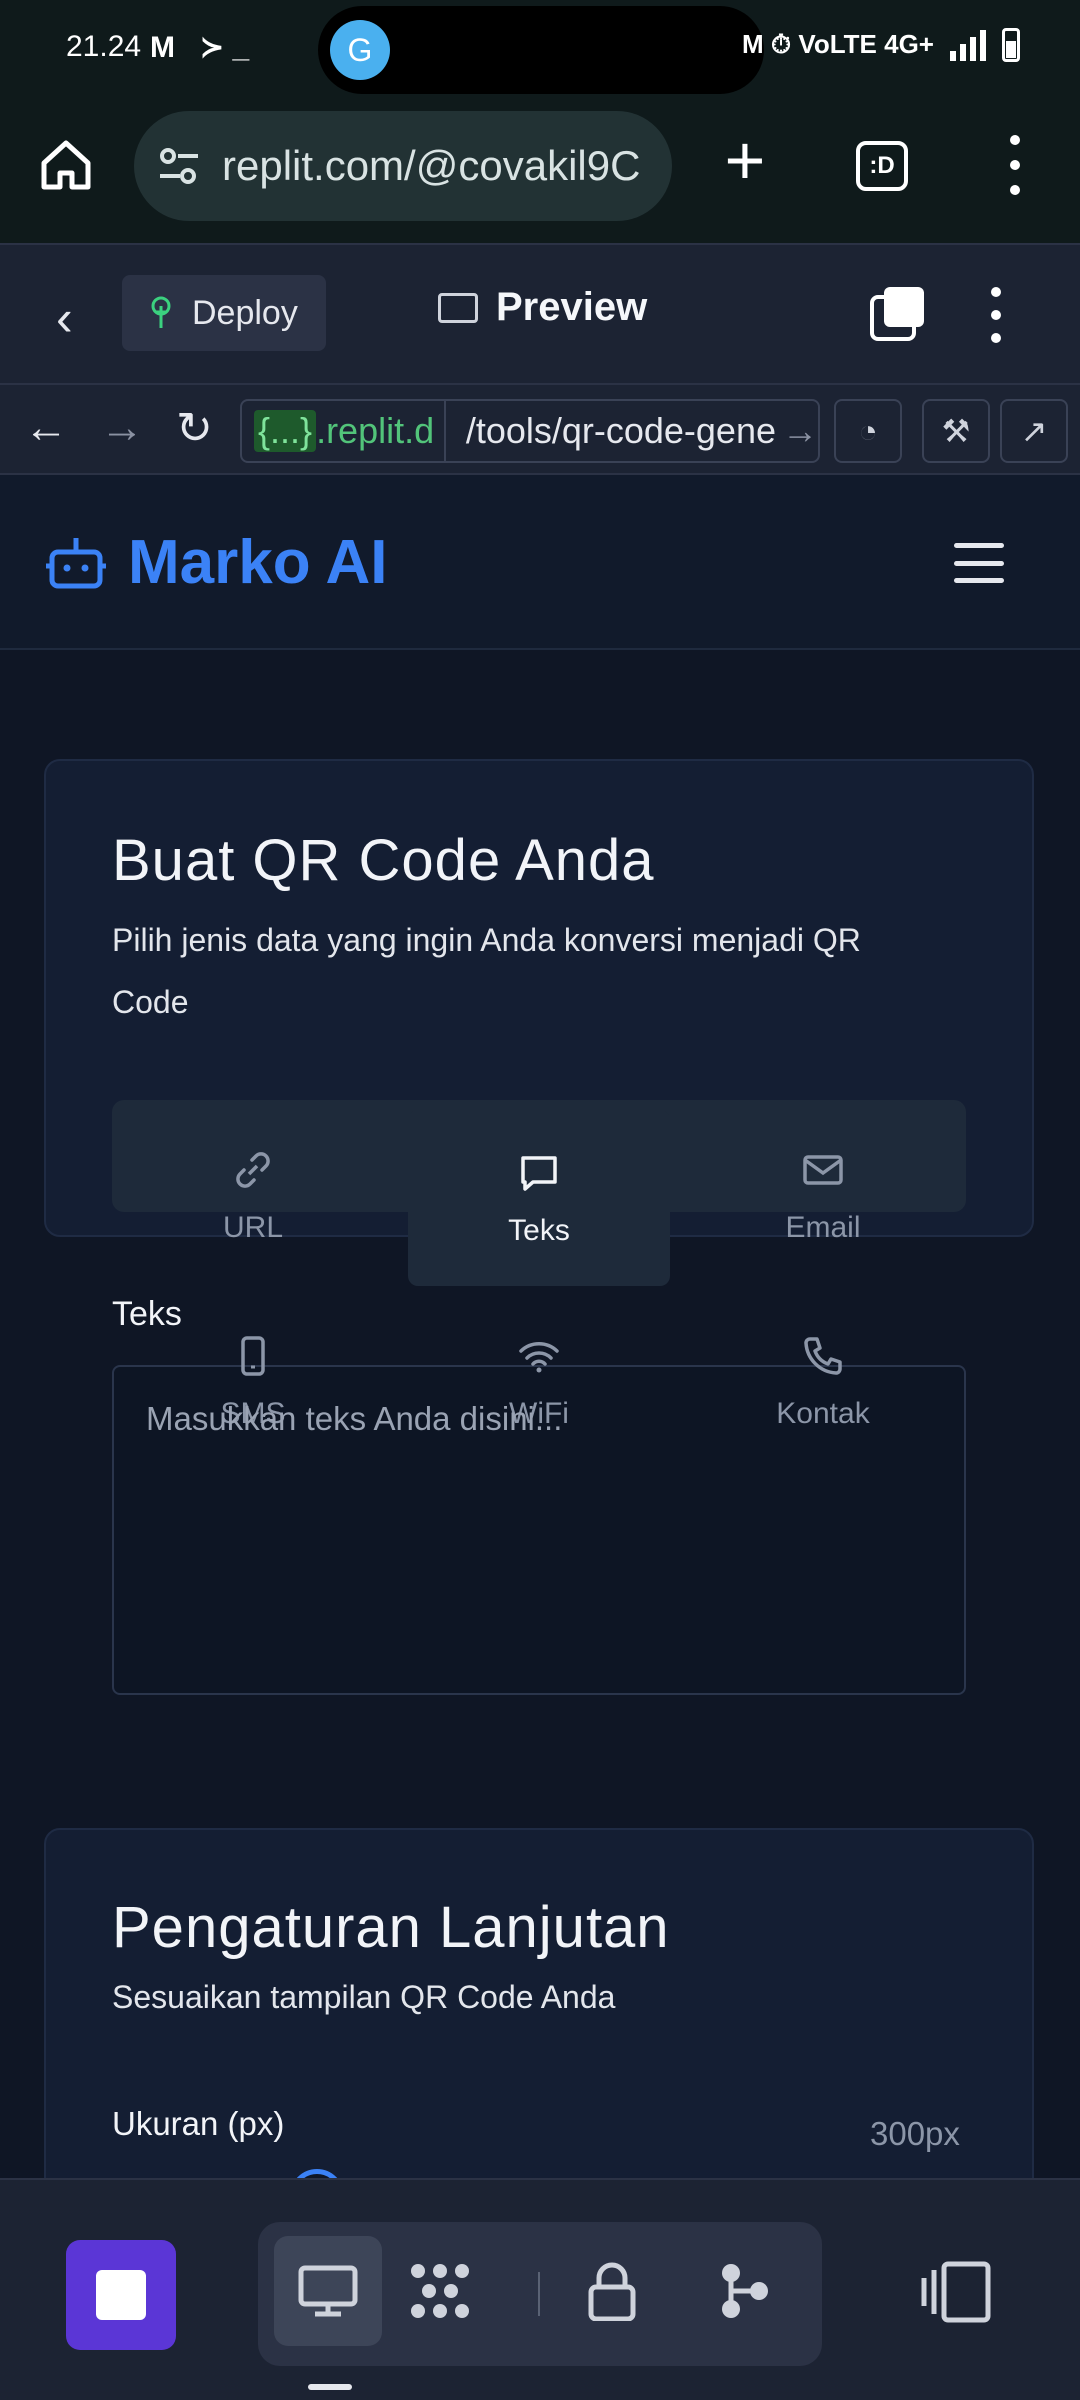 The image size is (1080, 2400). I want to click on address-bar: replit.com/@covakil9C, so click(403, 166).